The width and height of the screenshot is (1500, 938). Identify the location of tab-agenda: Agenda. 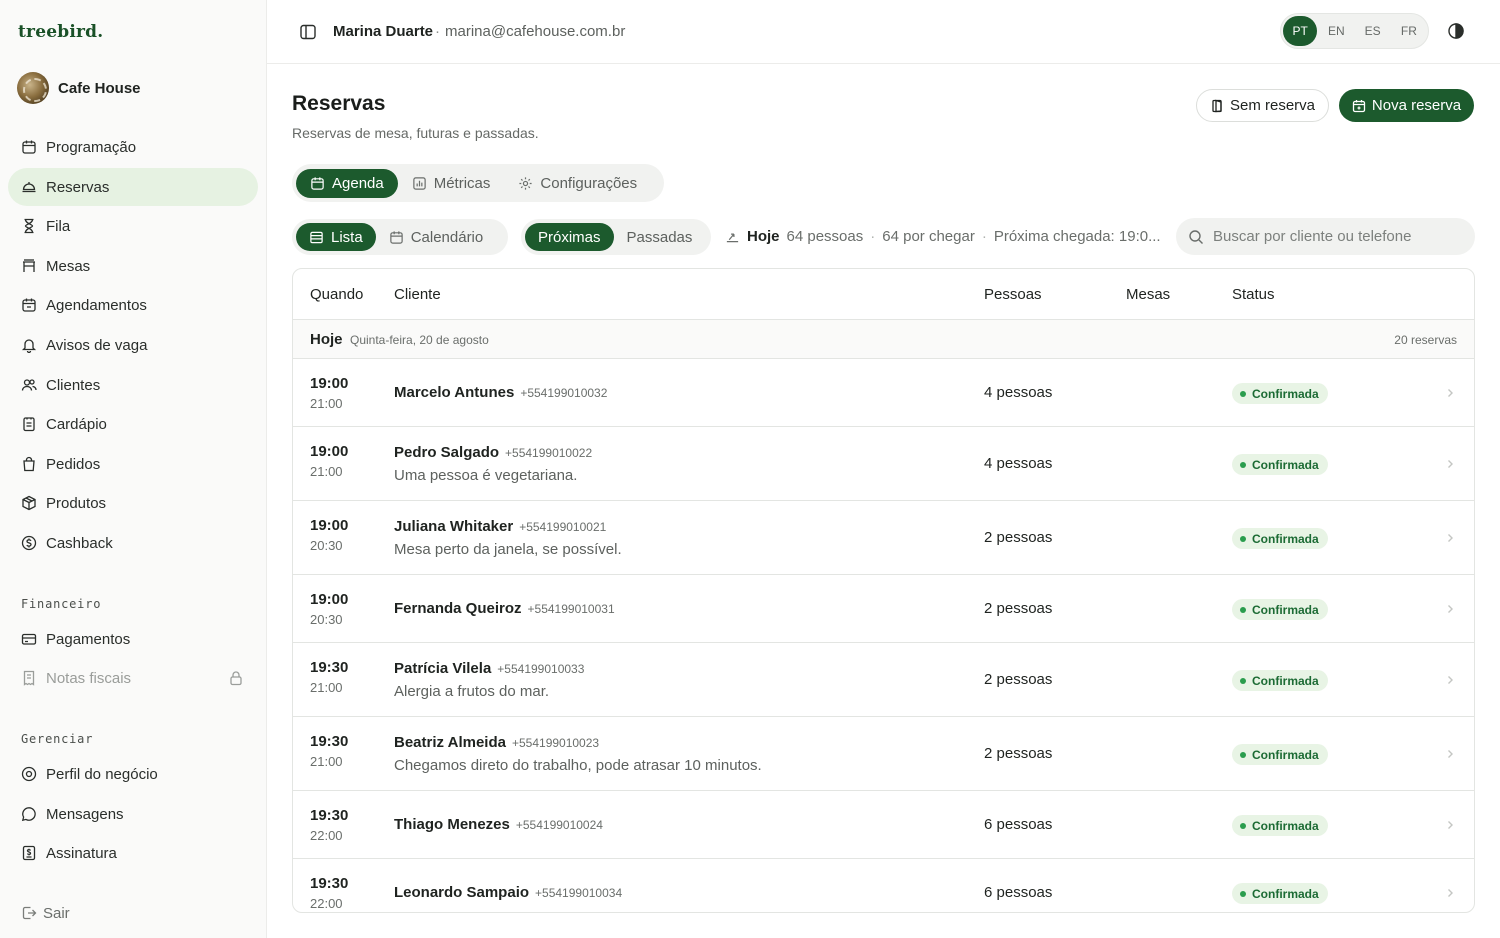
(347, 183).